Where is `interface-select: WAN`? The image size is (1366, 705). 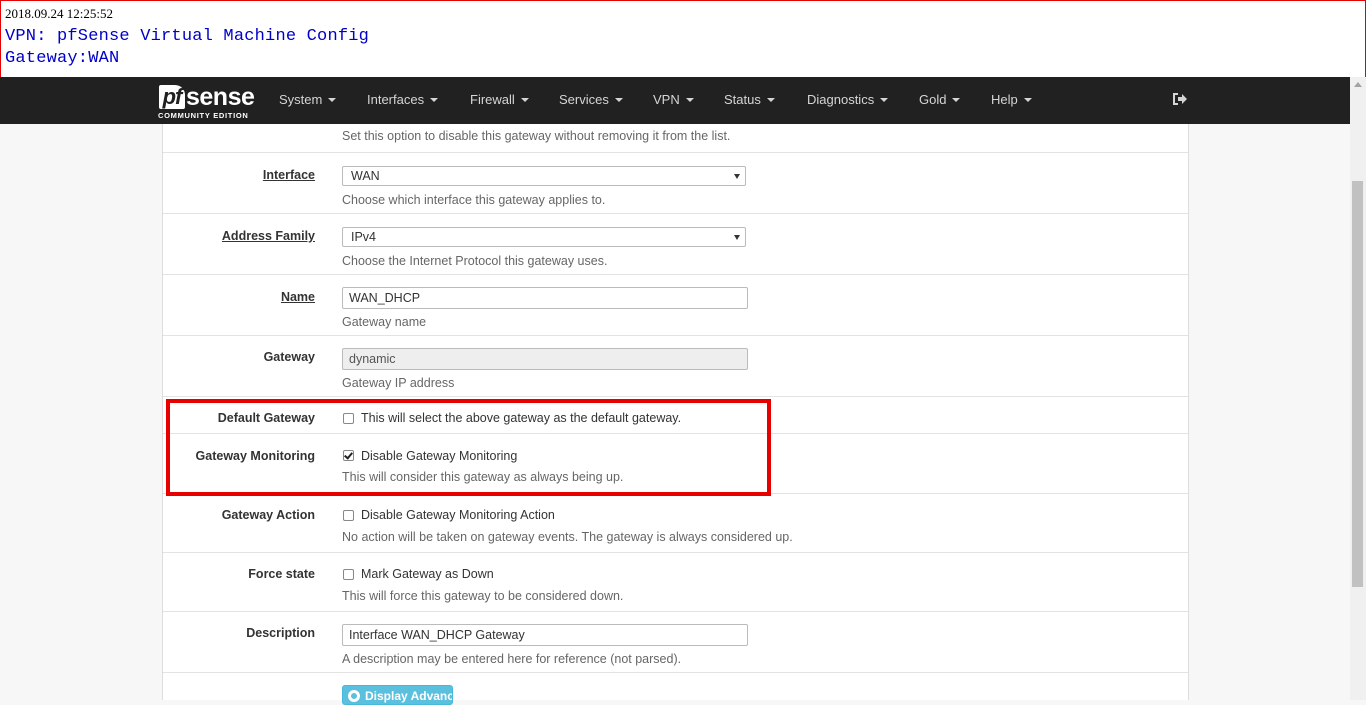 interface-select: WAN is located at coordinates (544, 176).